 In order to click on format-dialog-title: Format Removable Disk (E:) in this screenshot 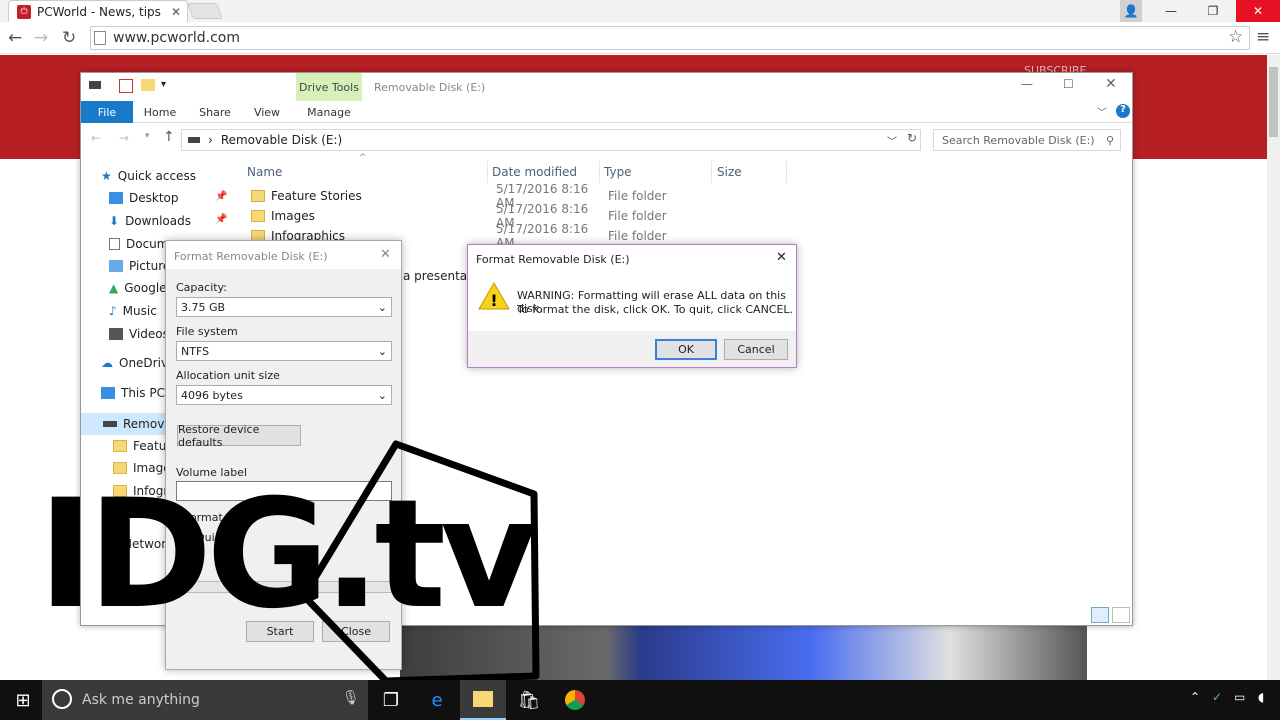, I will do `click(251, 256)`.